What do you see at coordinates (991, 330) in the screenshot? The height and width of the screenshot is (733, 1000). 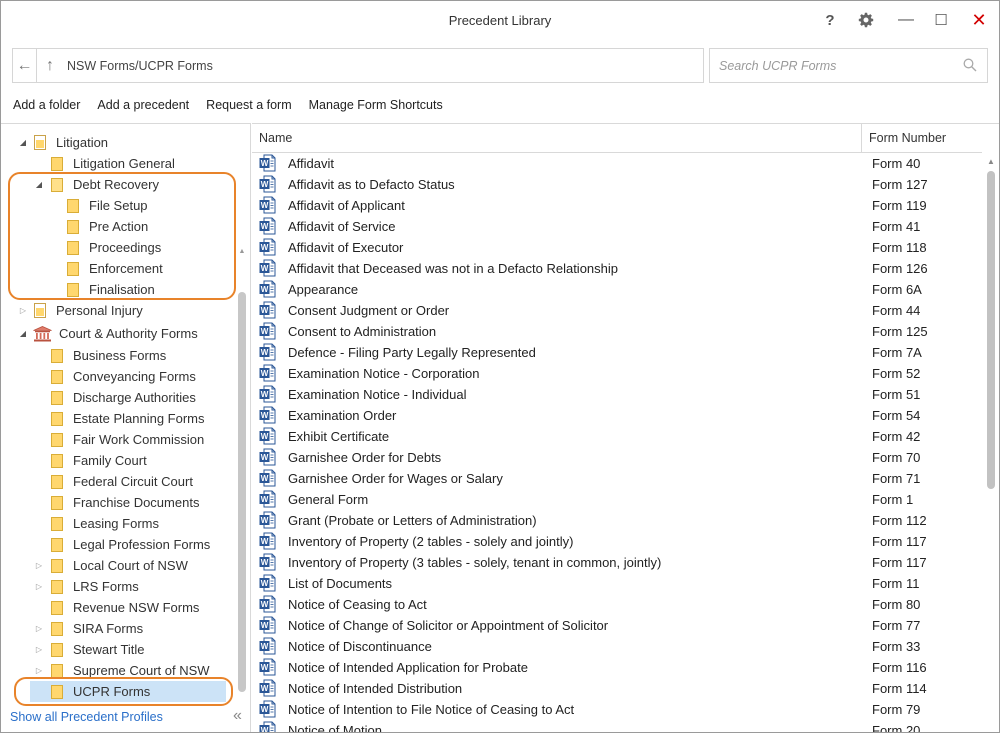 I see `list-scrollbar-thumb` at bounding box center [991, 330].